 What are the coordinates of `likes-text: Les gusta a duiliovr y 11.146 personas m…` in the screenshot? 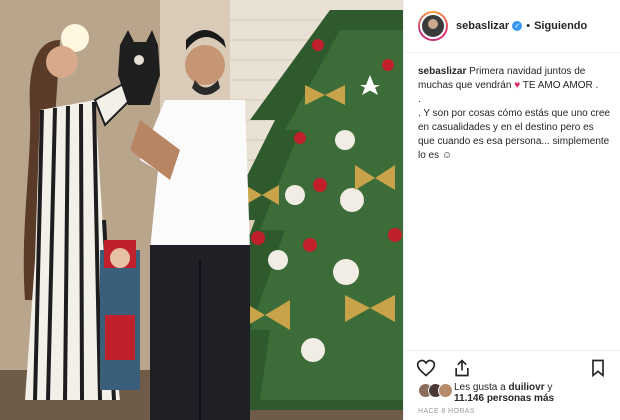 It's located at (504, 393).